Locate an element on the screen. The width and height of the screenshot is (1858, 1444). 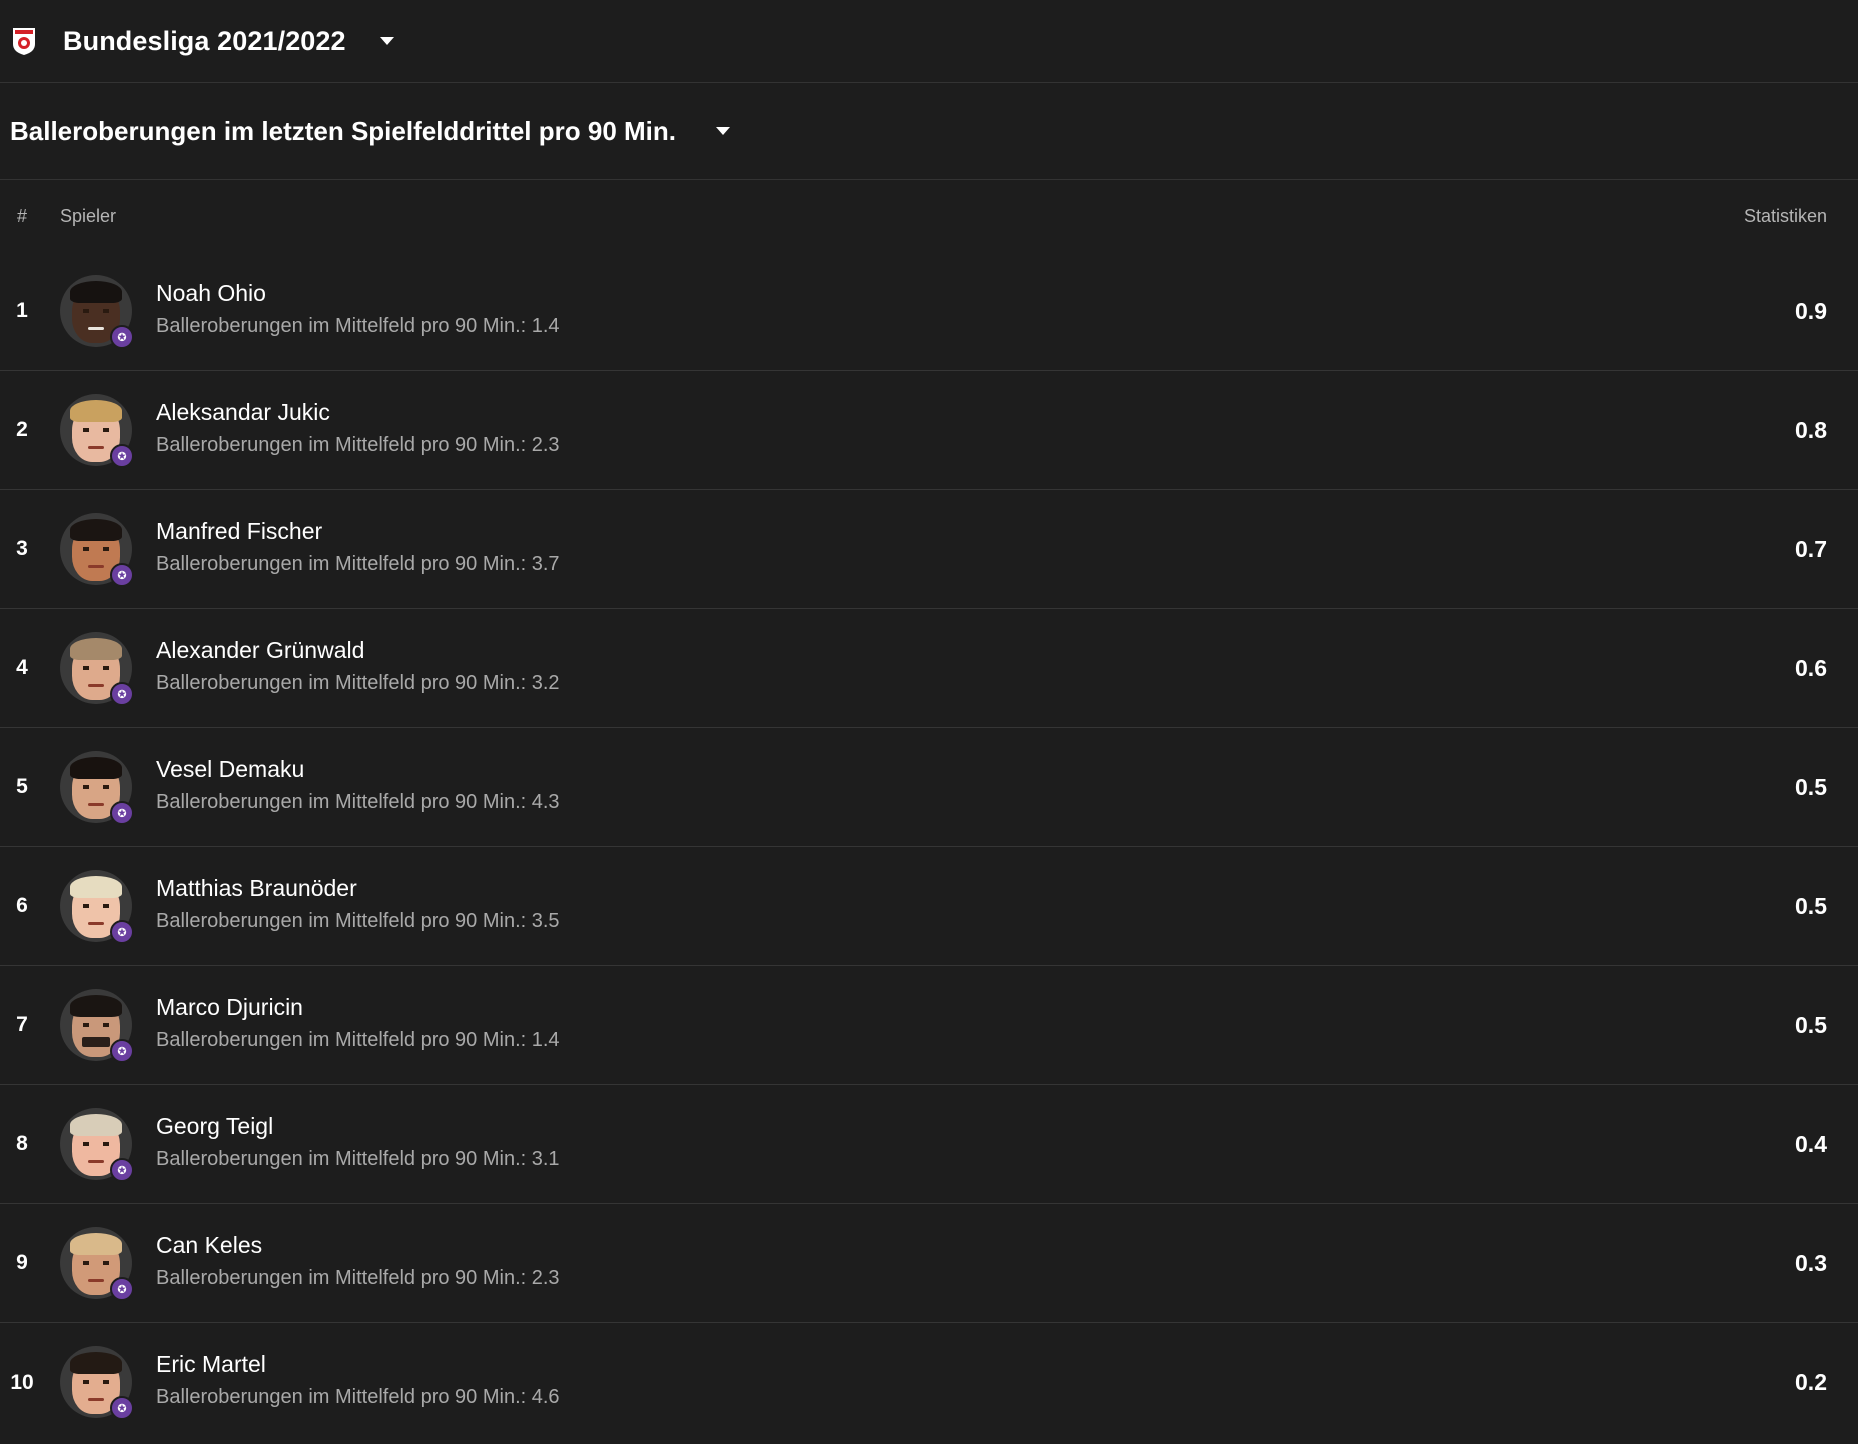
player-name: Alexander Grünwald is located at coordinates (260, 650).